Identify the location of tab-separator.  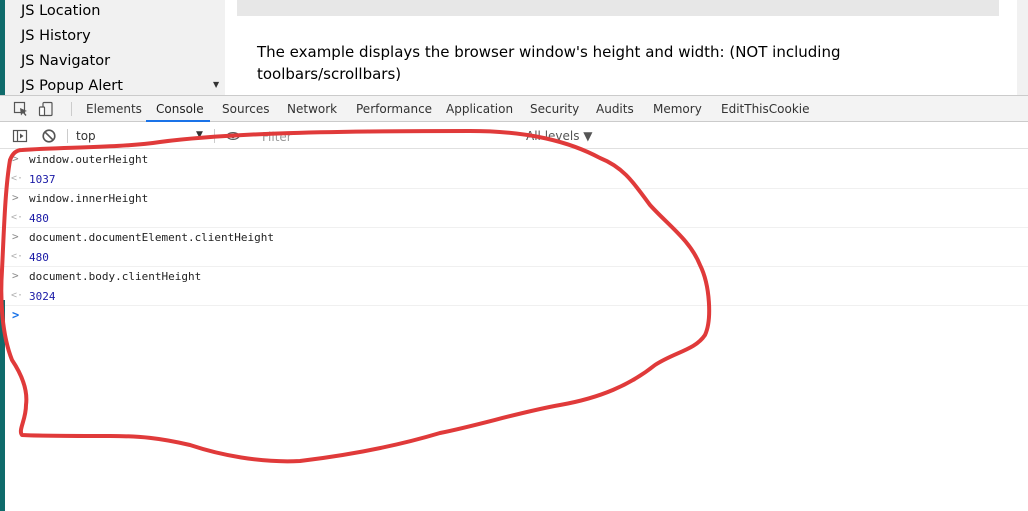
(71, 109).